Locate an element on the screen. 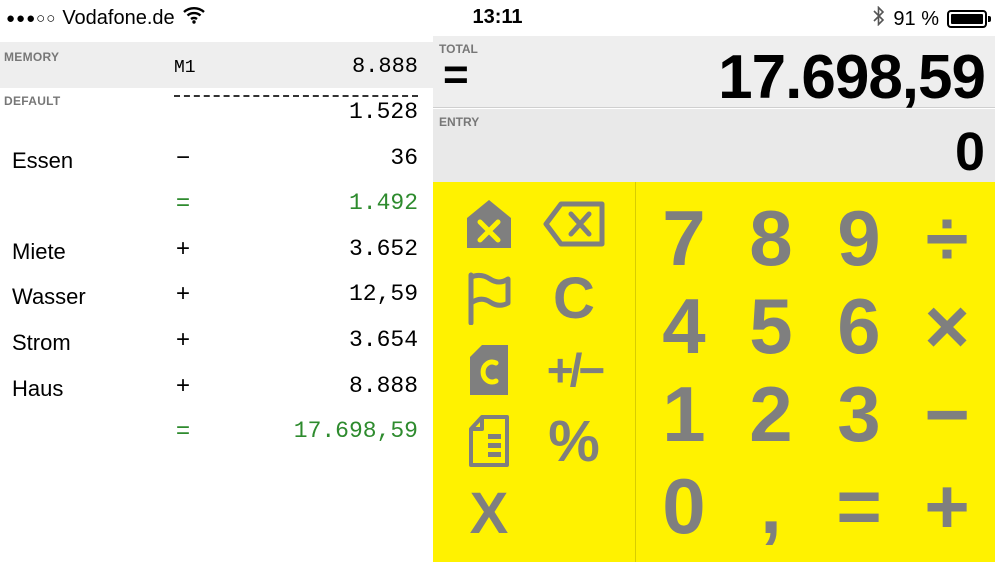  tape-row-value: 3.652 is located at coordinates (383, 248).